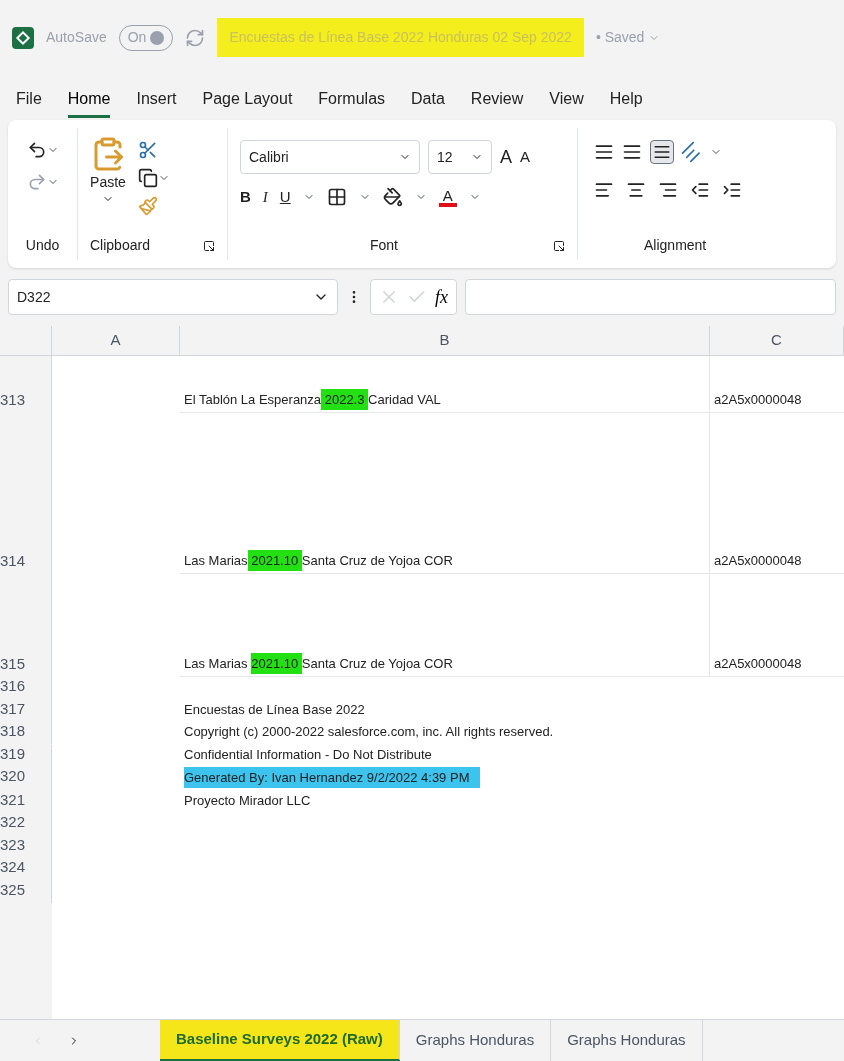 This screenshot has height=1061, width=844. Describe the element at coordinates (26, 733) in the screenshot. I see `row-header: 318` at that location.